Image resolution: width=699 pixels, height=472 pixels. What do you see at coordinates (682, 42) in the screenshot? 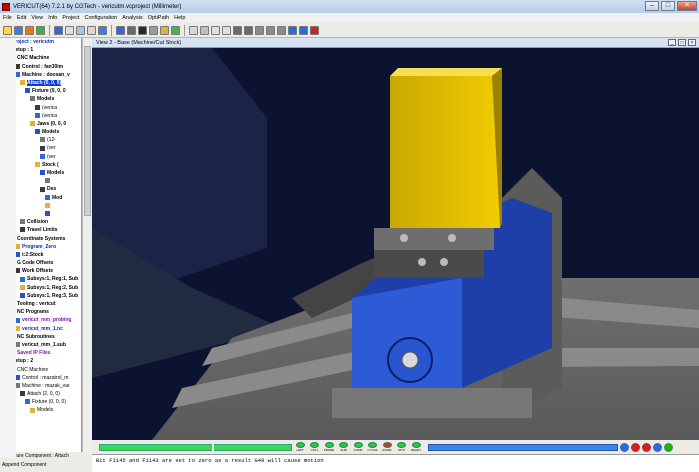
I see `view-maximize-button: □` at bounding box center [682, 42].